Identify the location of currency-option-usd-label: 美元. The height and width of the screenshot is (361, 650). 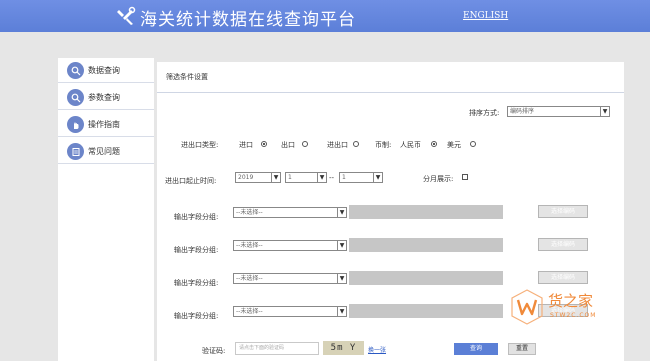
(454, 145).